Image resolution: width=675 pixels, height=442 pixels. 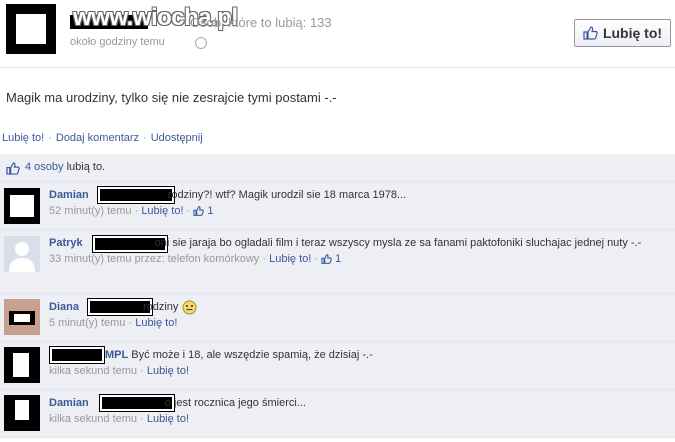 I want to click on page-avatar-redacted, so click(x=31, y=29).